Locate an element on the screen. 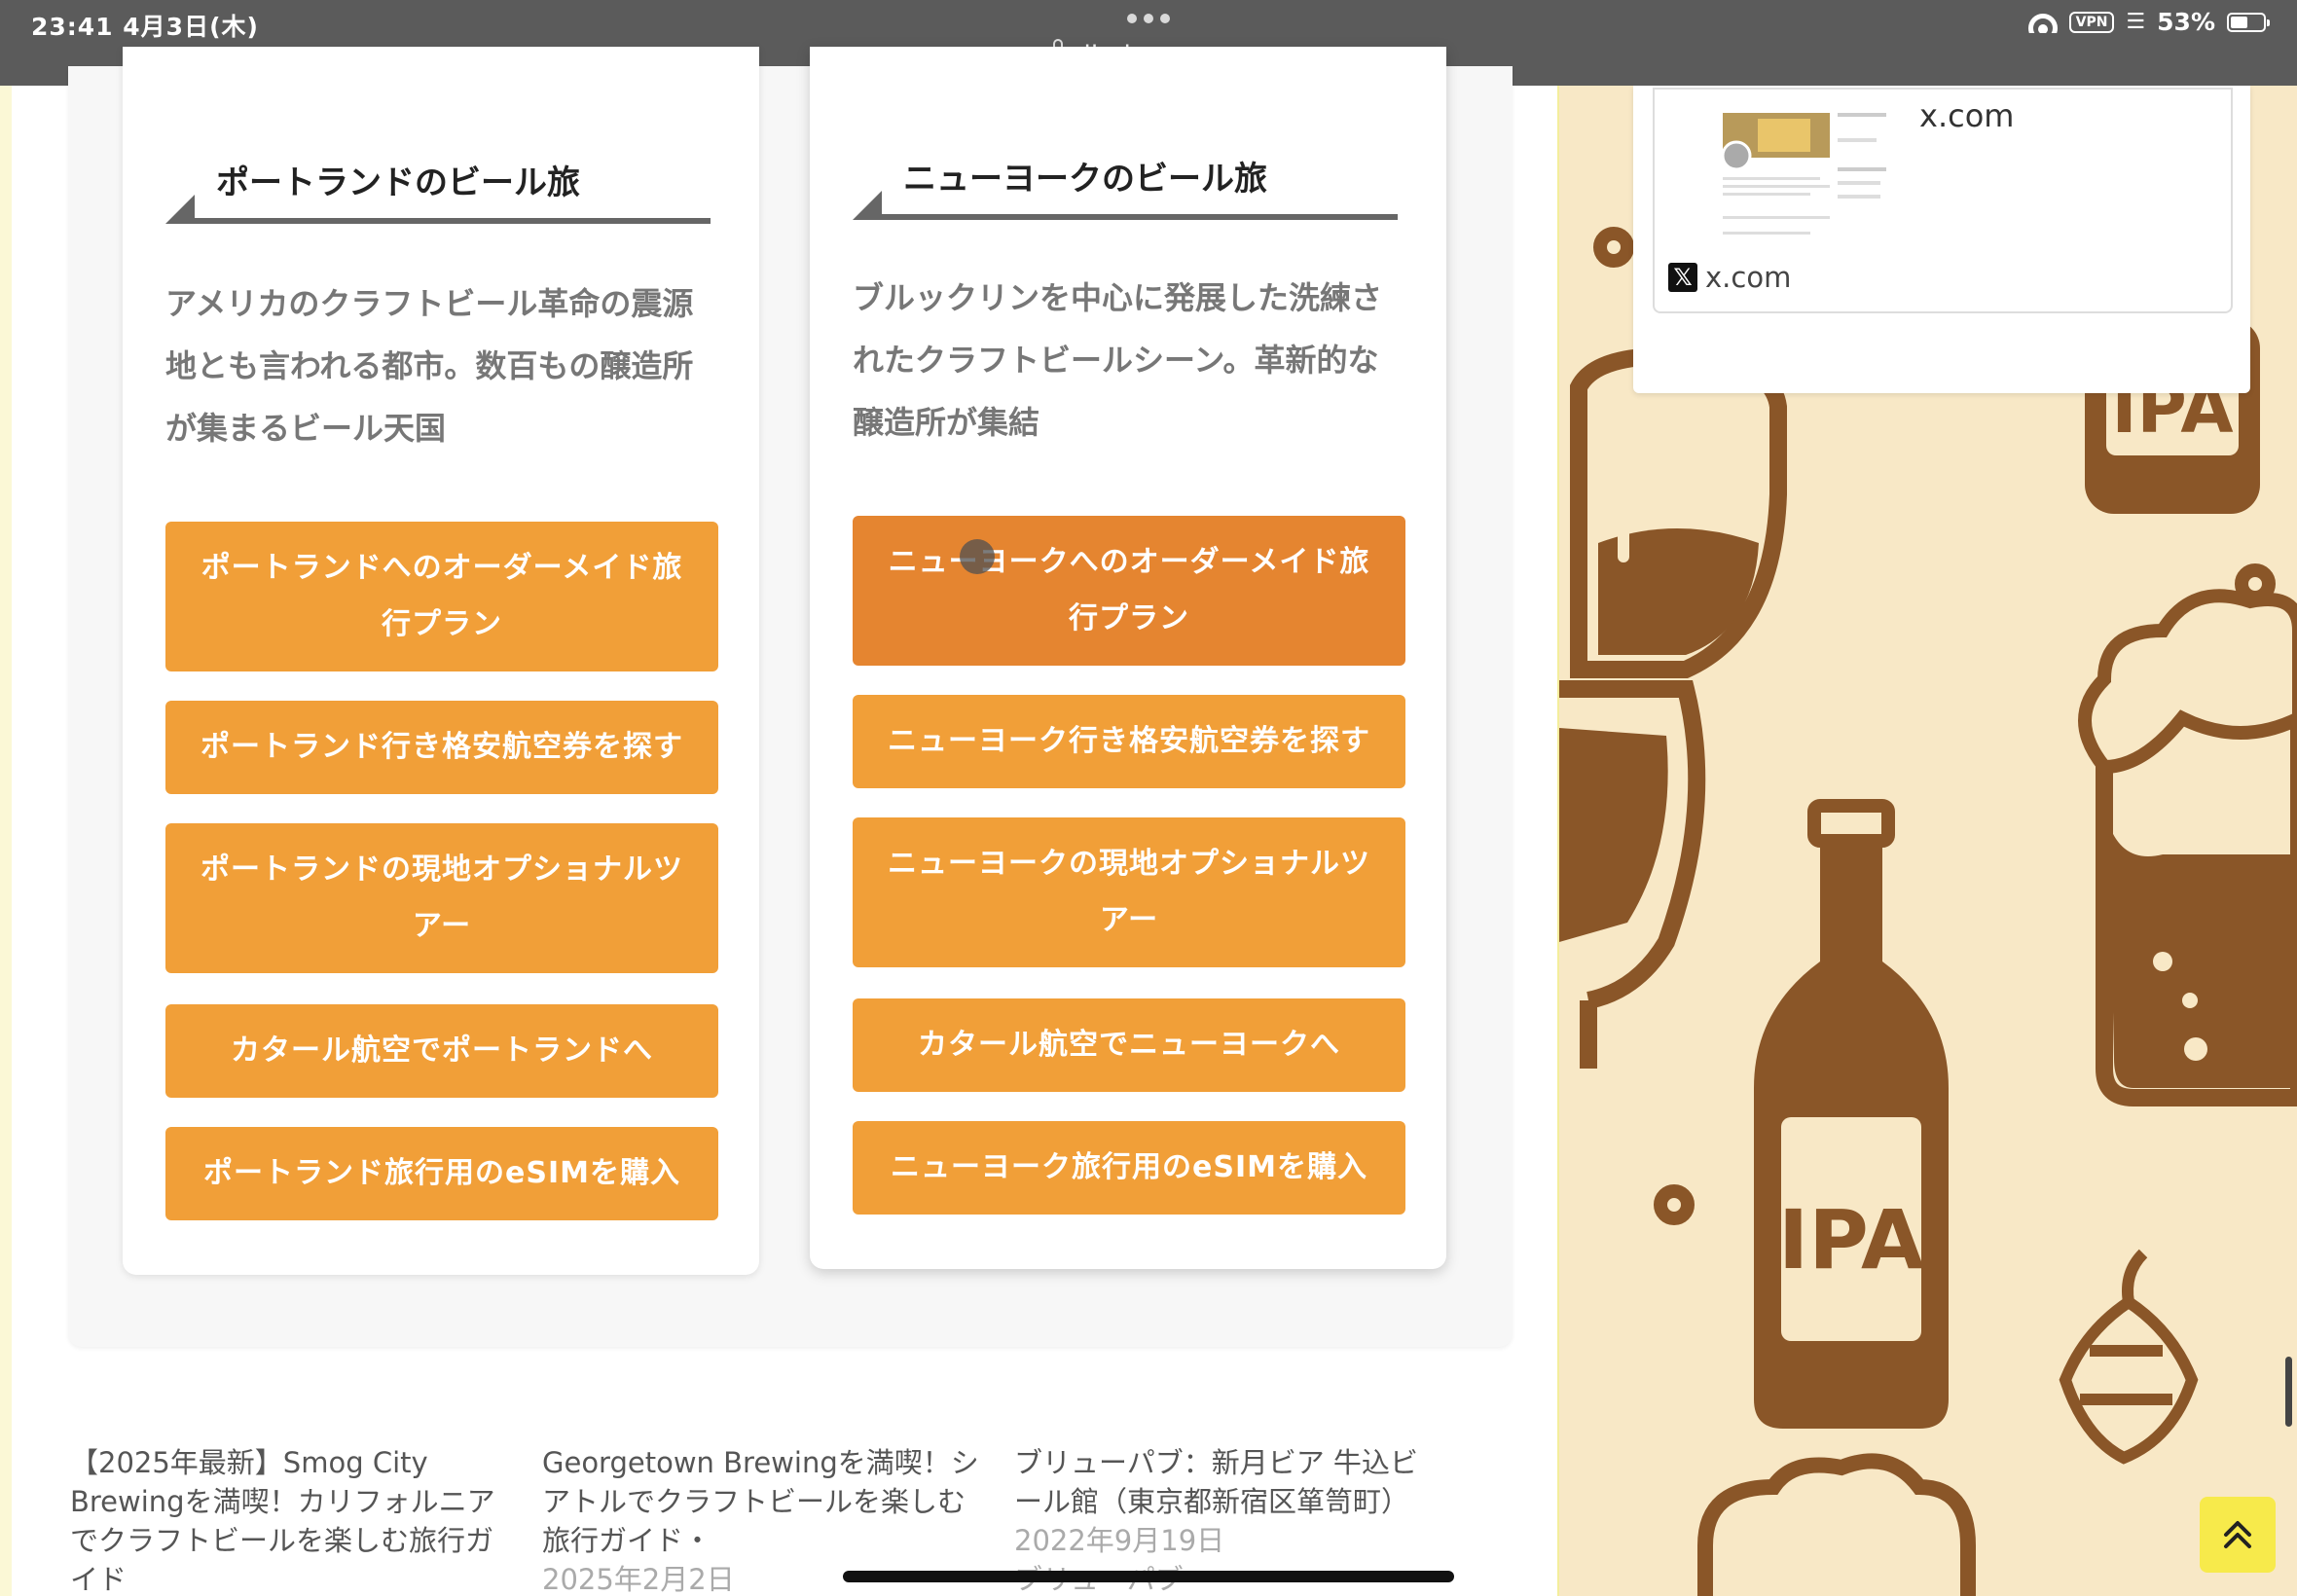 The height and width of the screenshot is (1596, 2297). esim-button: ニューヨーク旅行用のeSIMを購入 is located at coordinates (1129, 1168).